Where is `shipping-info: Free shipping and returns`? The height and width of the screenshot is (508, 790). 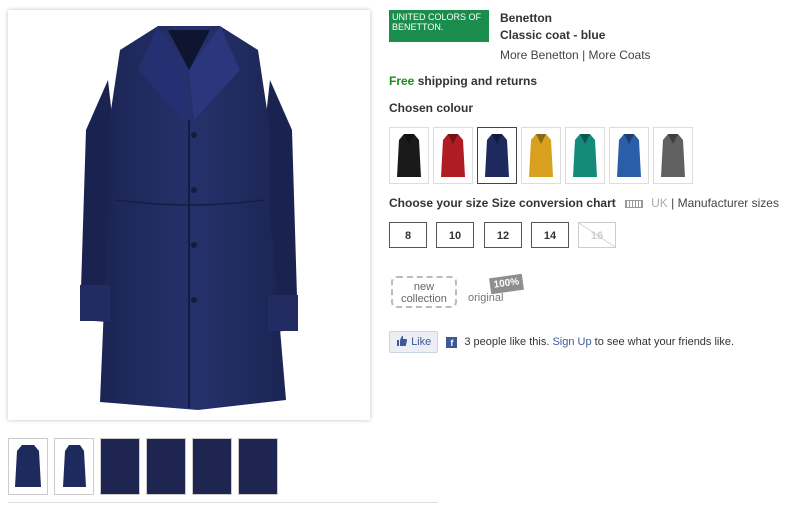 shipping-info: Free shipping and returns is located at coordinates (463, 81).